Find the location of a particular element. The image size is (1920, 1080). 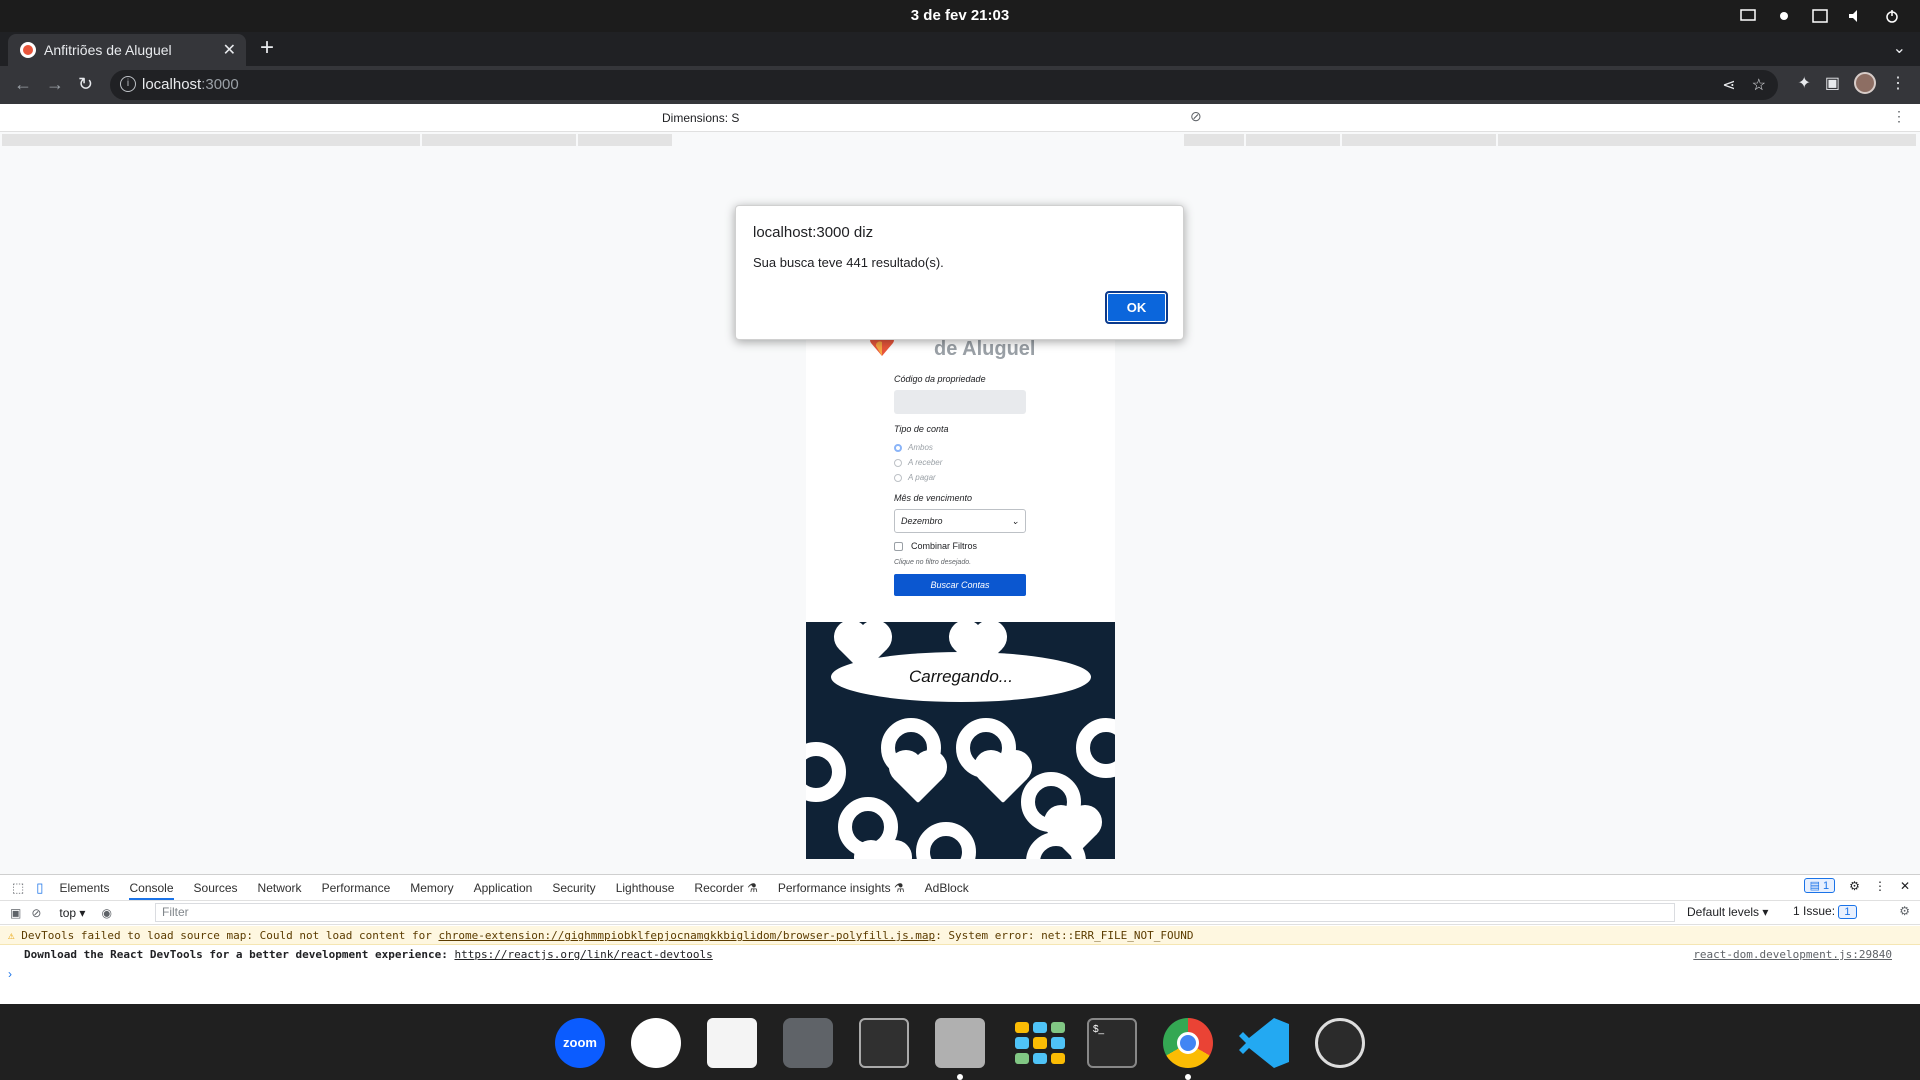

tab-search-chevron-icon: ⌄ is located at coordinates (1899, 48).